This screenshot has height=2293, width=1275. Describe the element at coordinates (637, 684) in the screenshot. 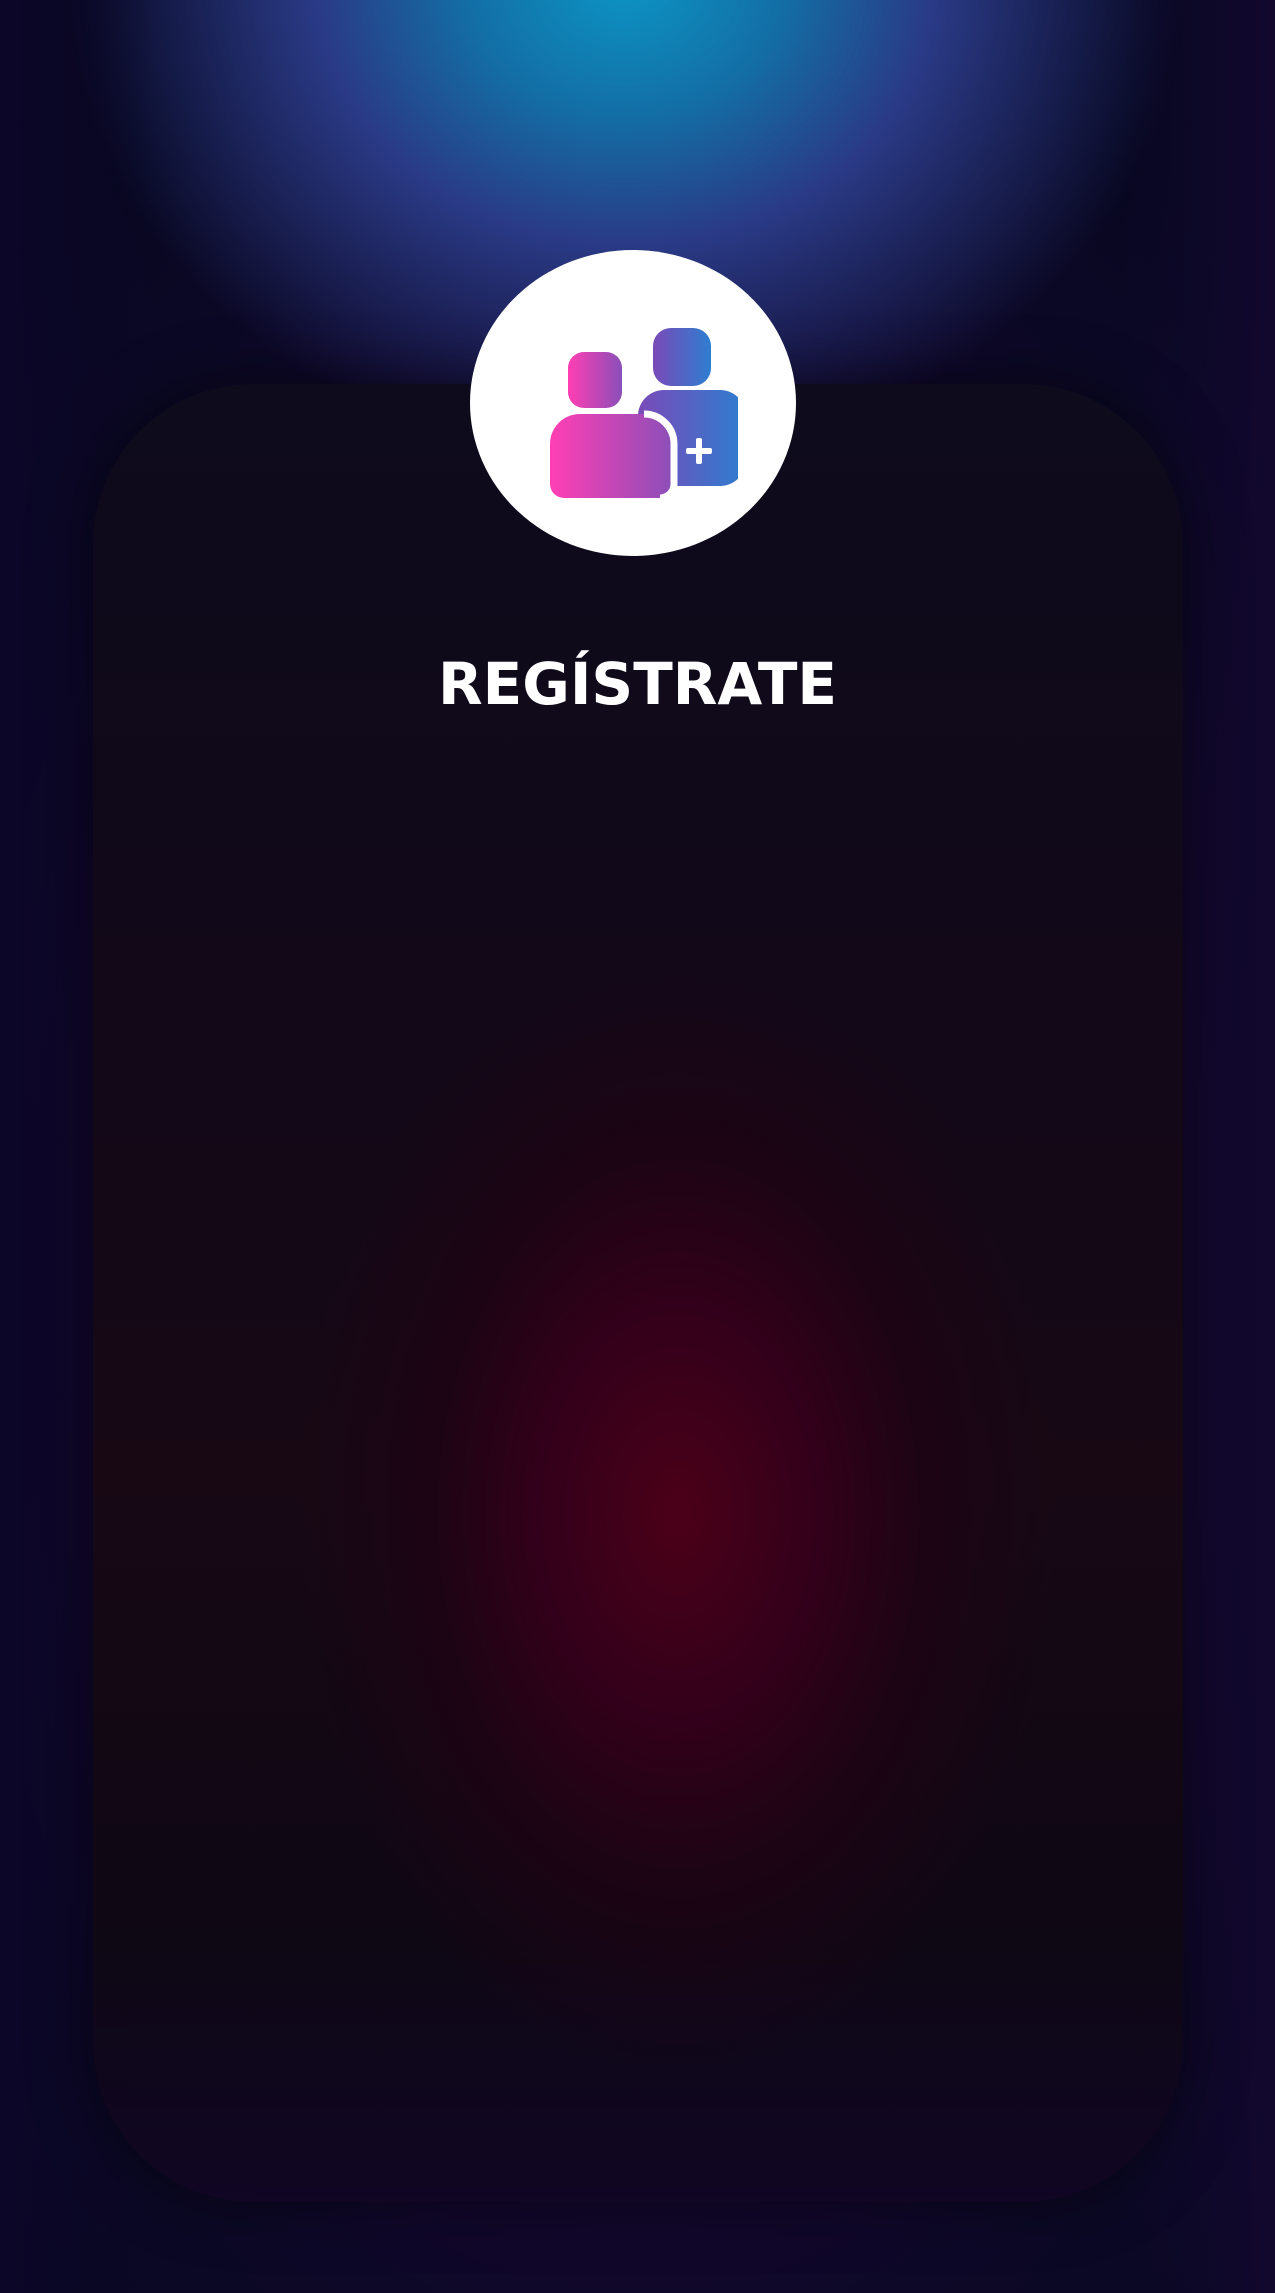

I see `page-title: REGÍSTRATE` at that location.